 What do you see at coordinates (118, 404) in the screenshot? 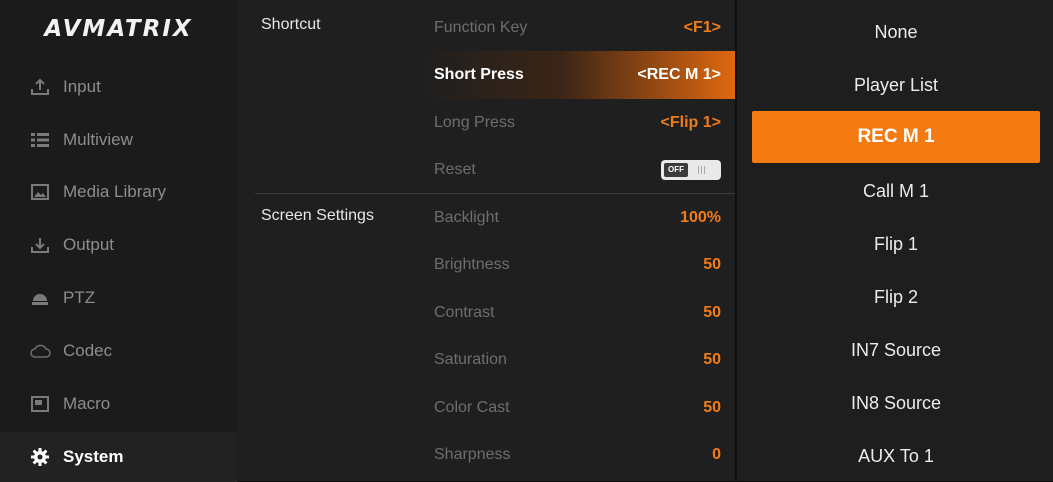
I see `sidebar-item-macro: Macro` at bounding box center [118, 404].